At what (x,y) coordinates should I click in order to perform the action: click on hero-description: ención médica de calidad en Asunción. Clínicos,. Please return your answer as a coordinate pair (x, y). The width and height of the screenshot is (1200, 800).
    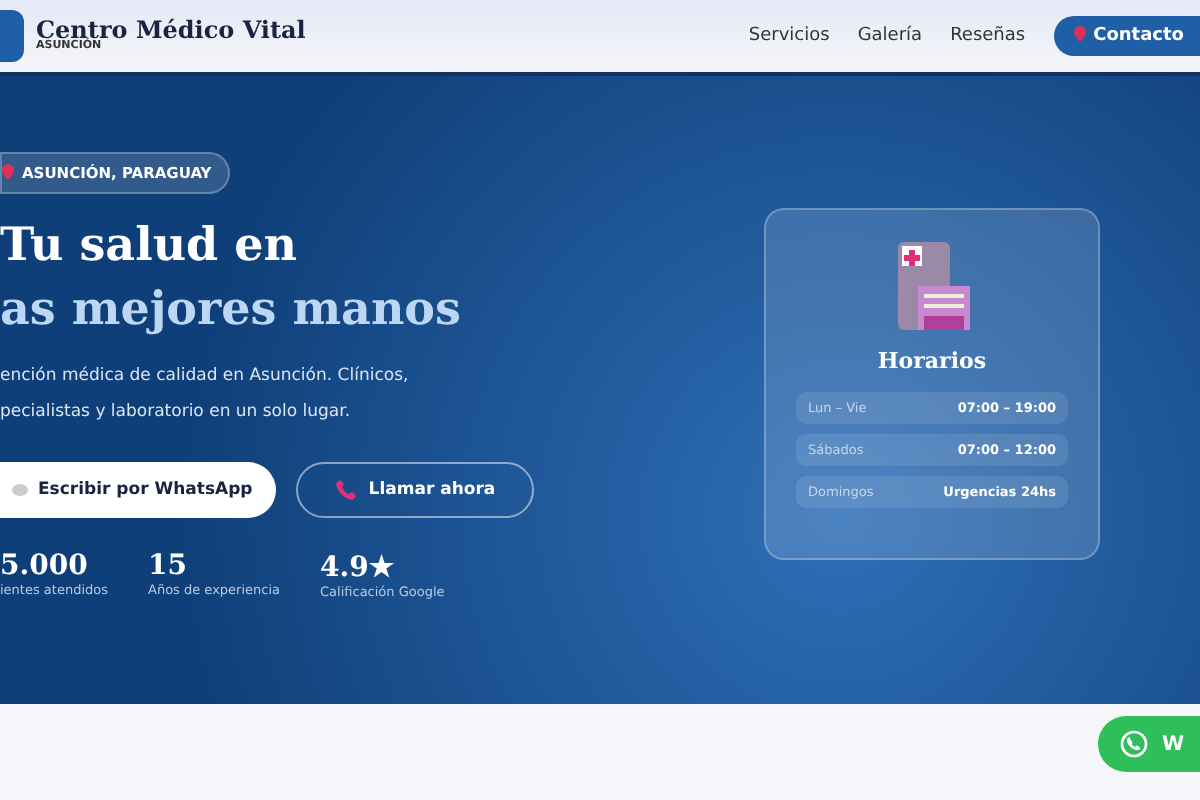
    Looking at the image, I should click on (205, 377).